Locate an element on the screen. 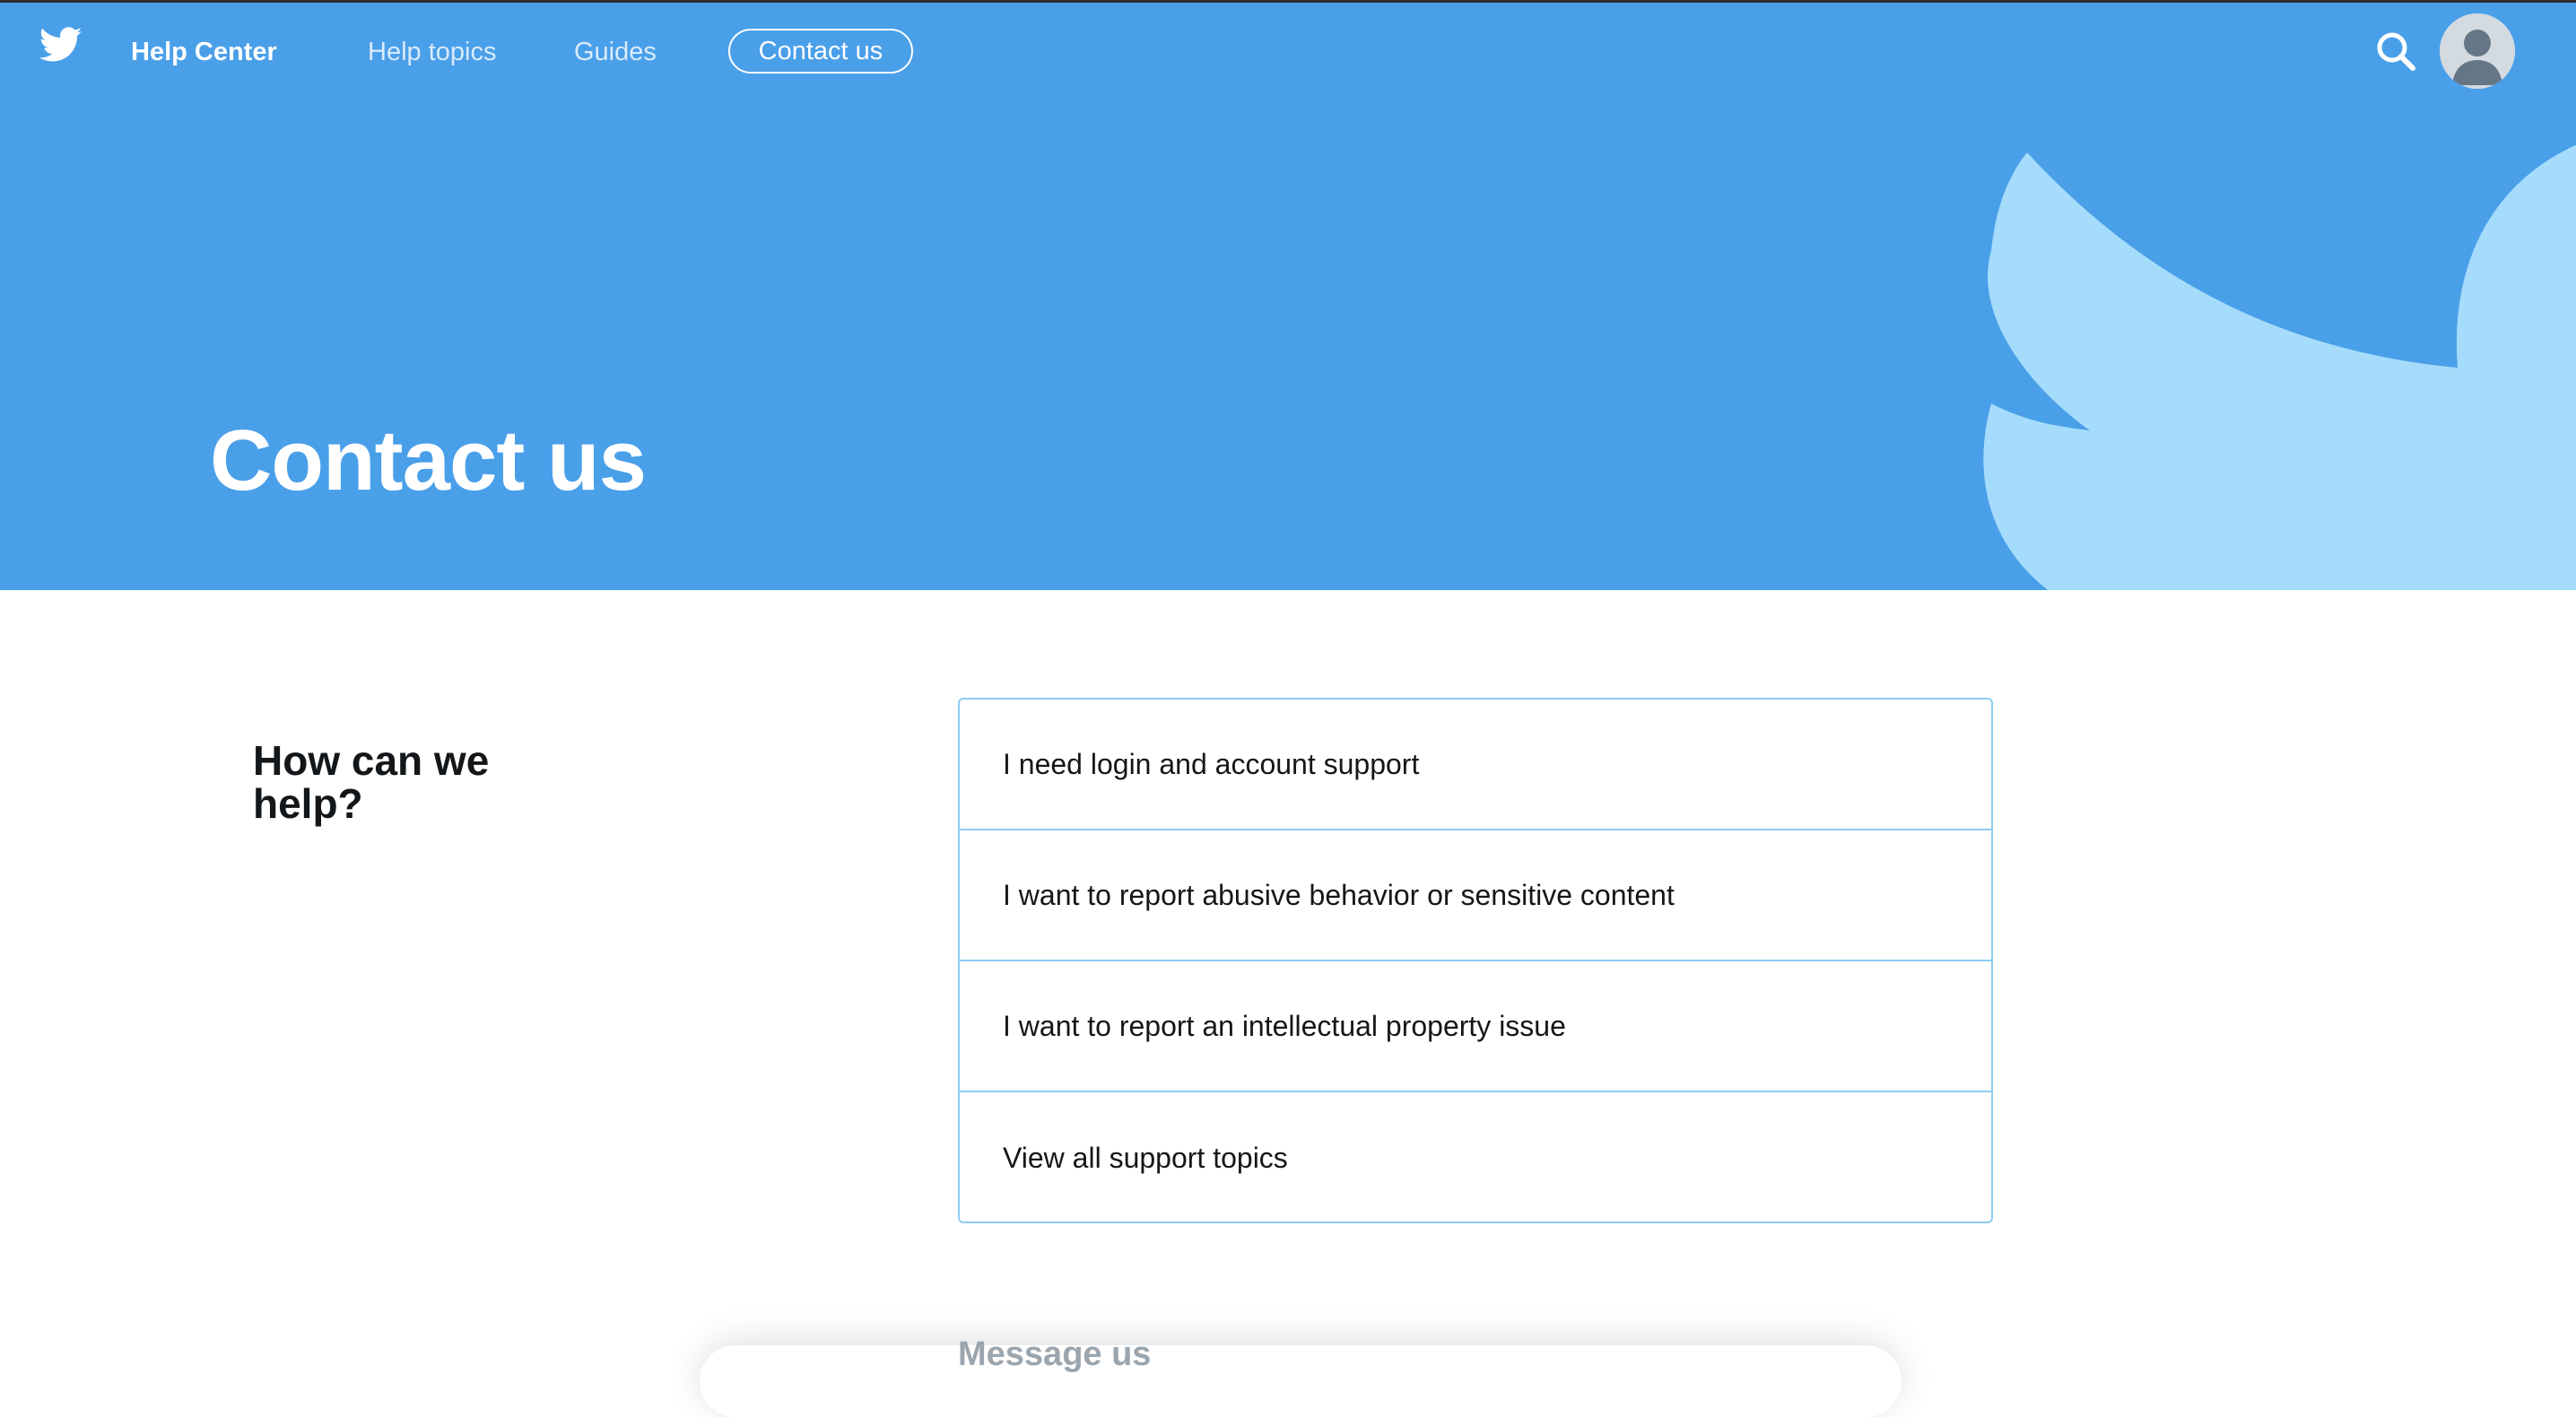 Image resolution: width=2576 pixels, height=1417 pixels. default-avatar-icon is located at coordinates (2477, 51).